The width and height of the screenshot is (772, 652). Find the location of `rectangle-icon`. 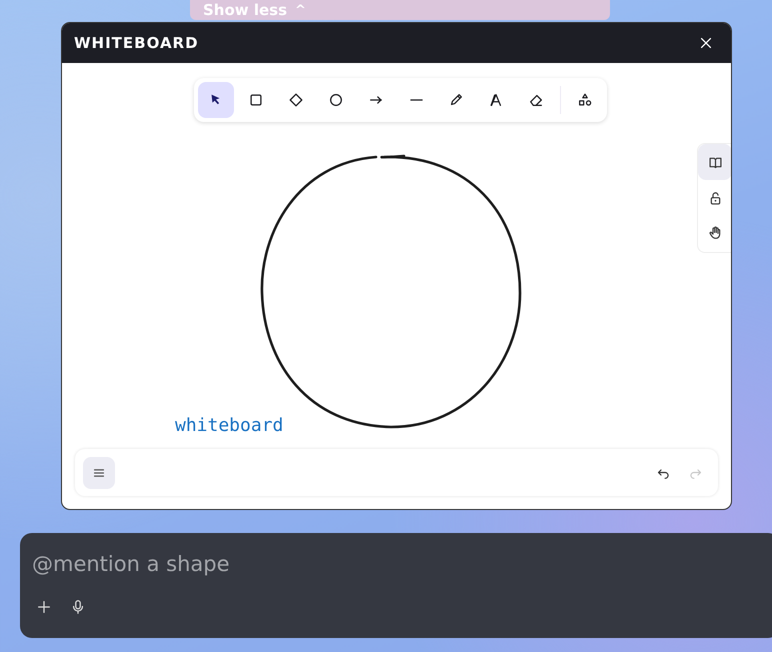

rectangle-icon is located at coordinates (256, 100).